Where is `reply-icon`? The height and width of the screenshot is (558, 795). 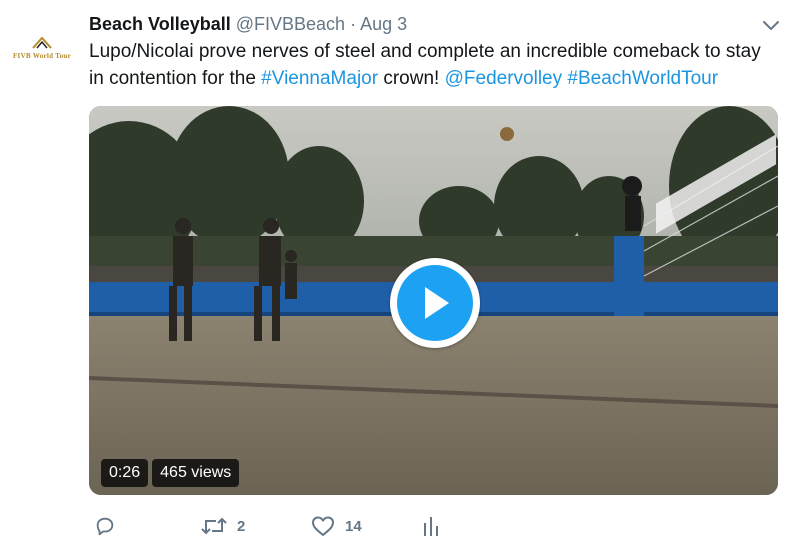 reply-icon is located at coordinates (105, 526).